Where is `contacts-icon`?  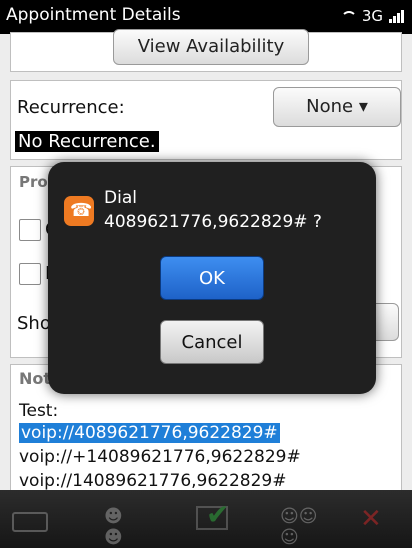
contacts-icon is located at coordinates (124, 526).